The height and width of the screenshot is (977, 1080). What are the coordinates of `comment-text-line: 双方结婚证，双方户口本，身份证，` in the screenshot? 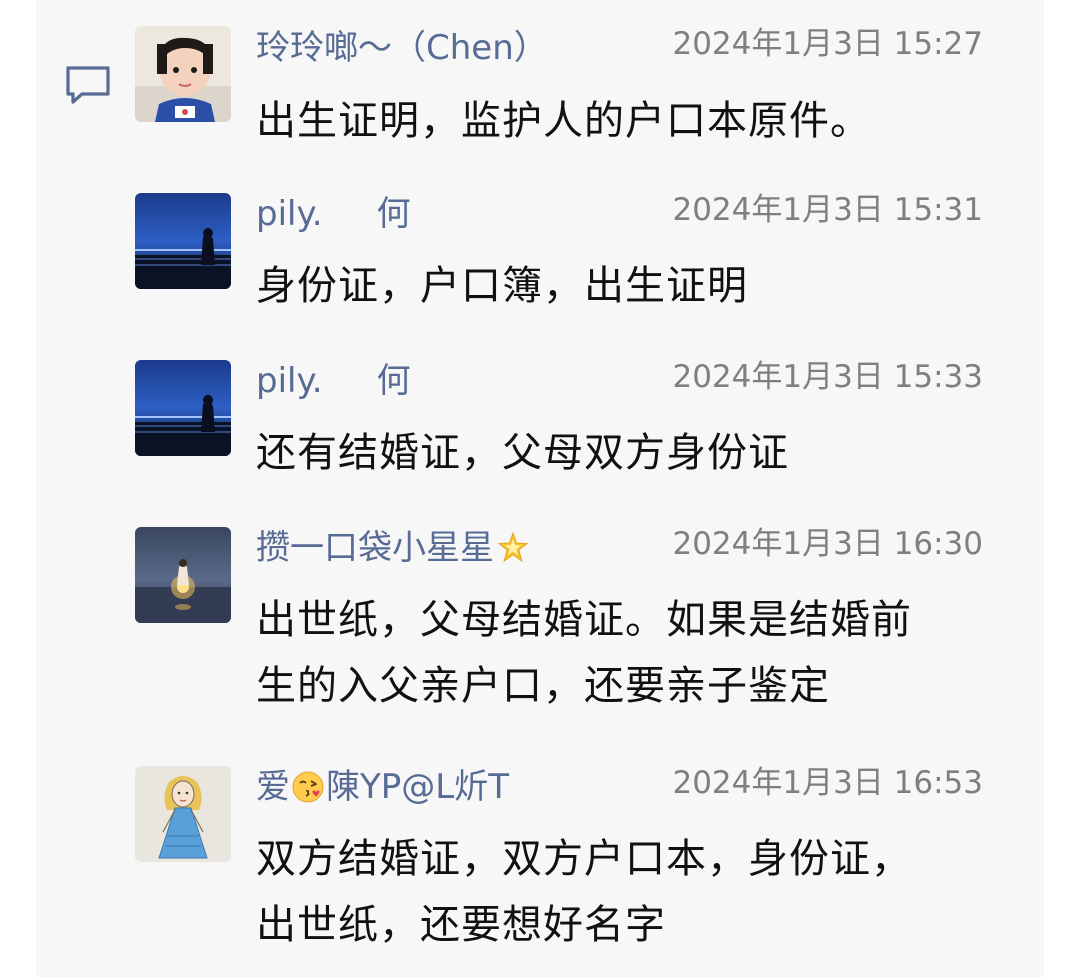 It's located at (584, 859).